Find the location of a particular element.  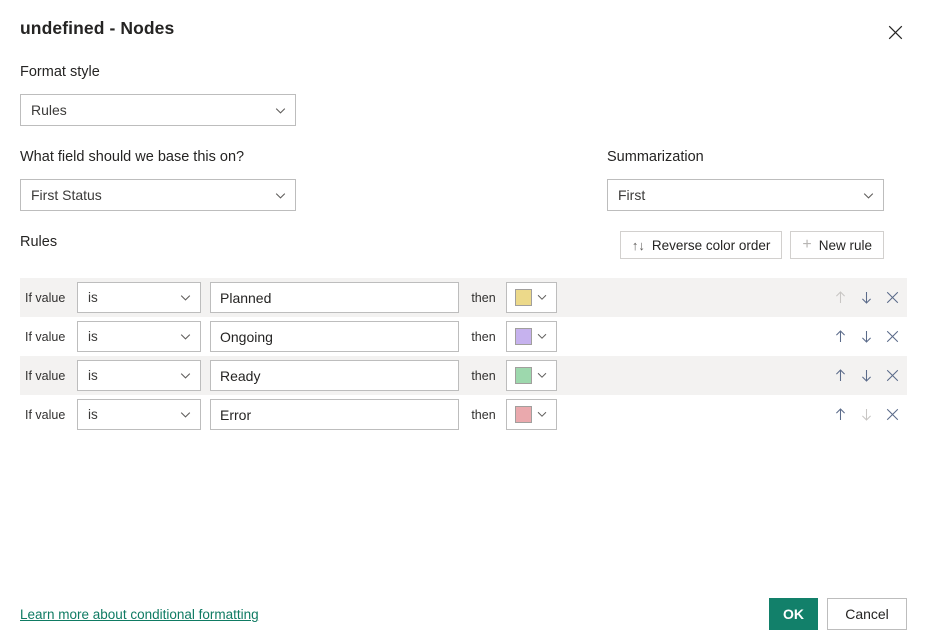

new-rule-button: + New rule is located at coordinates (837, 245).